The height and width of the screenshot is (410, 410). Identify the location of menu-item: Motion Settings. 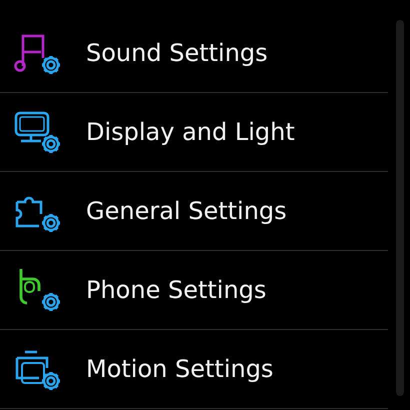
(180, 369).